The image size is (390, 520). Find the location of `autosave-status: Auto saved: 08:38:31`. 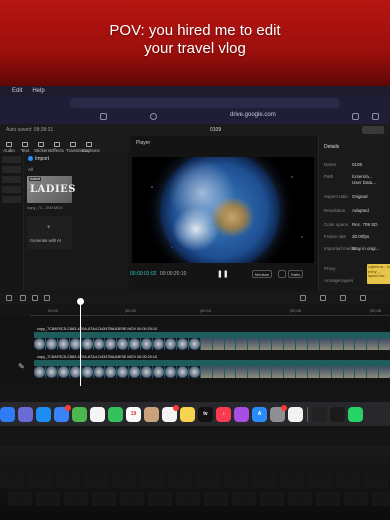

autosave-status: Auto saved: 08:38:31 is located at coordinates (30, 130).